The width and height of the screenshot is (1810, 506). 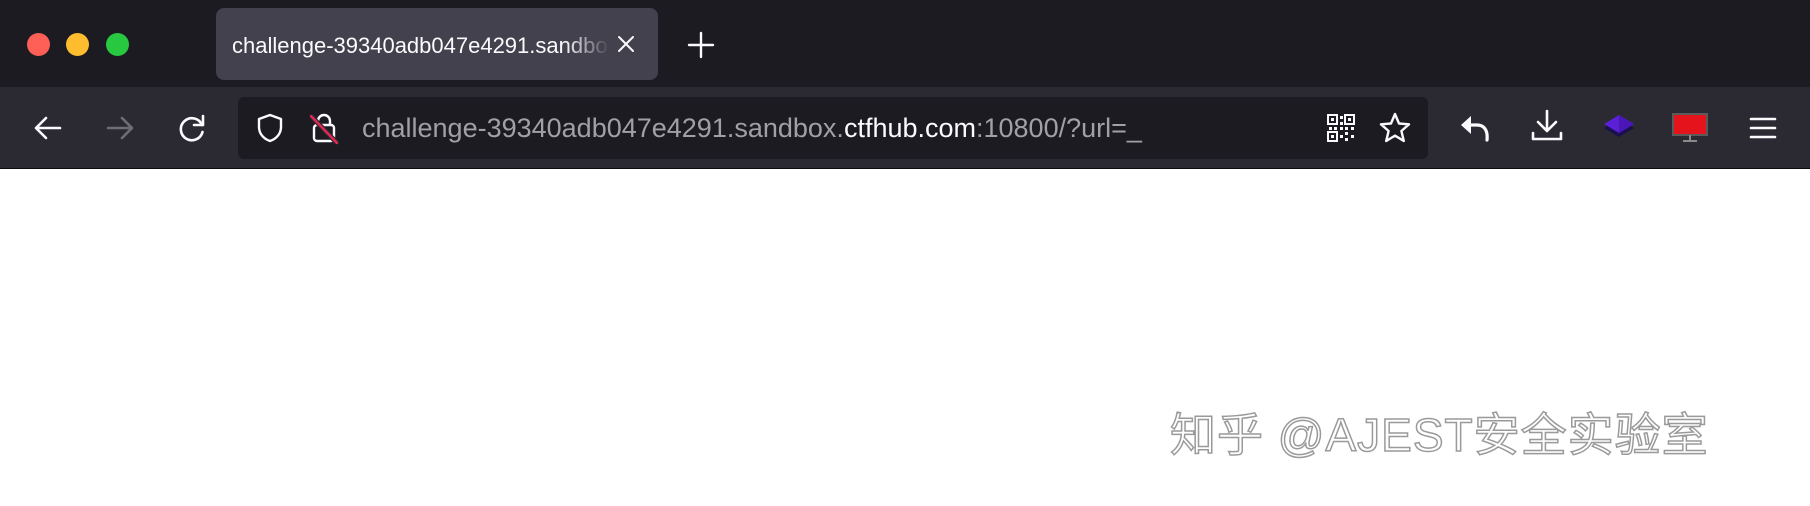 What do you see at coordinates (270, 128) in the screenshot?
I see `shield-icon` at bounding box center [270, 128].